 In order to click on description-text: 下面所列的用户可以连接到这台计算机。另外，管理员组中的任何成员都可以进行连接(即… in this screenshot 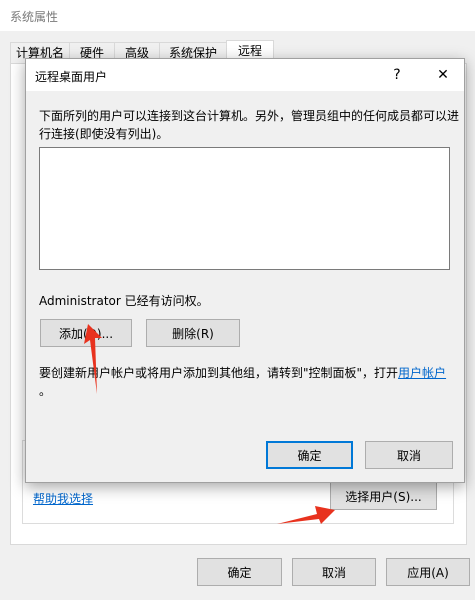, I will do `click(249, 125)`.